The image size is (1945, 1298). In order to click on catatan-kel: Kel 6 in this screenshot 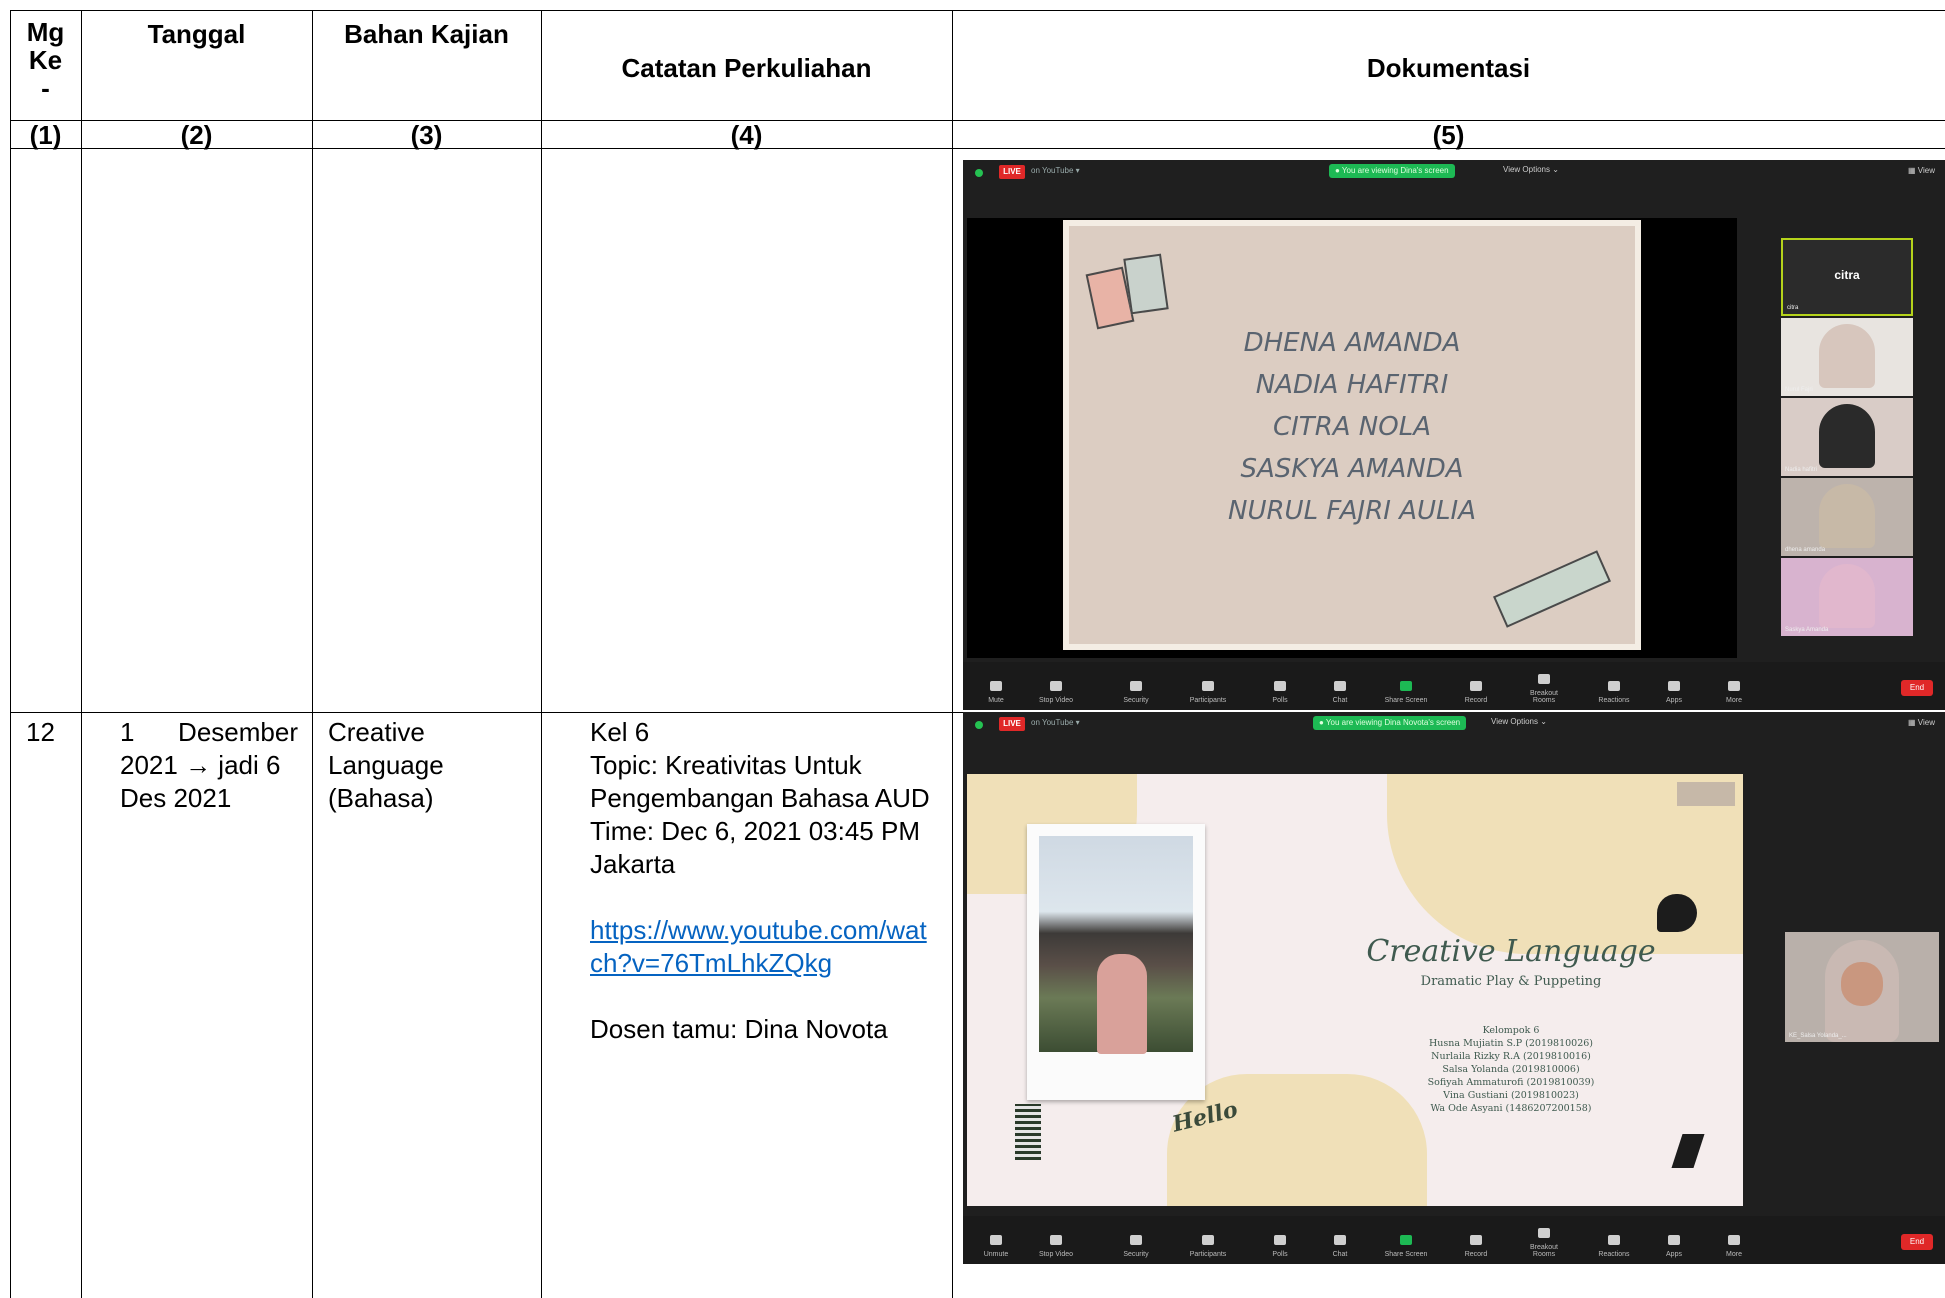, I will do `click(620, 732)`.